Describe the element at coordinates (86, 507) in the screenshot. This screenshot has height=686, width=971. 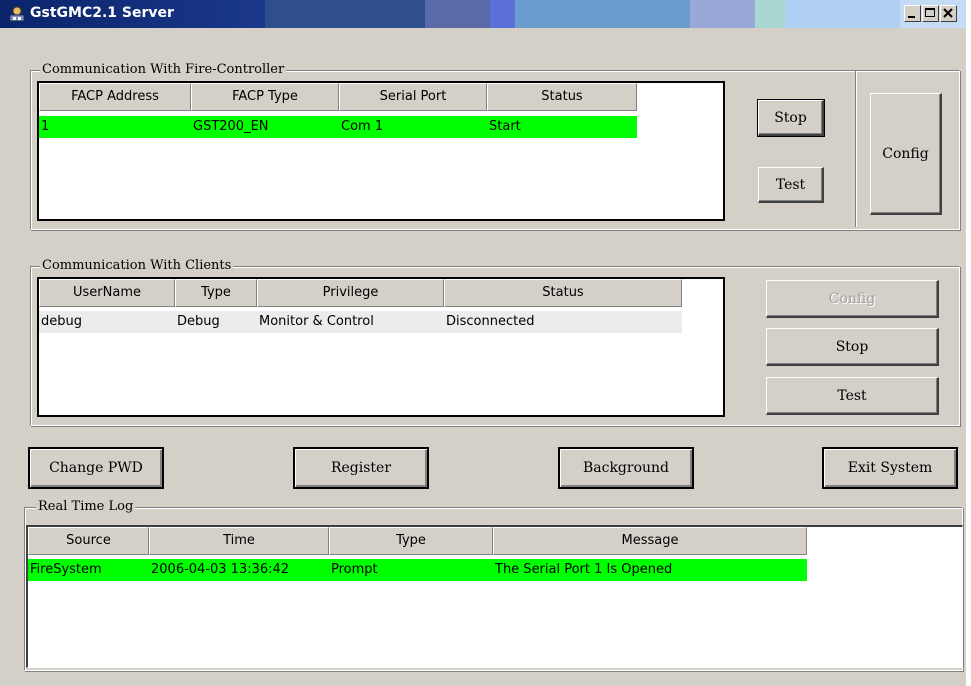
I see `real-time-log-legend: Real Time Log` at that location.